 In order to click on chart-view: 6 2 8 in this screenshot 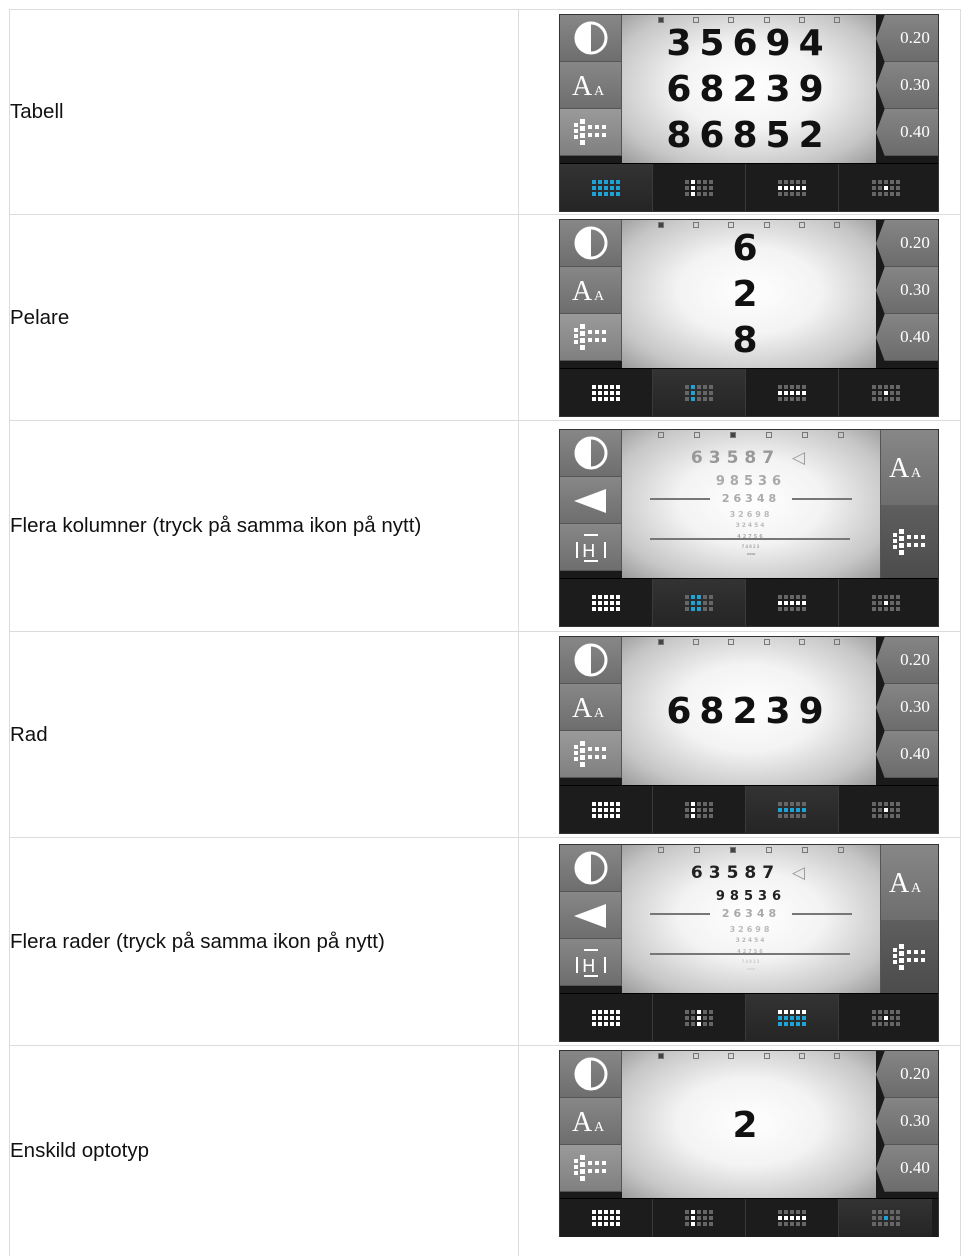, I will do `click(749, 294)`.